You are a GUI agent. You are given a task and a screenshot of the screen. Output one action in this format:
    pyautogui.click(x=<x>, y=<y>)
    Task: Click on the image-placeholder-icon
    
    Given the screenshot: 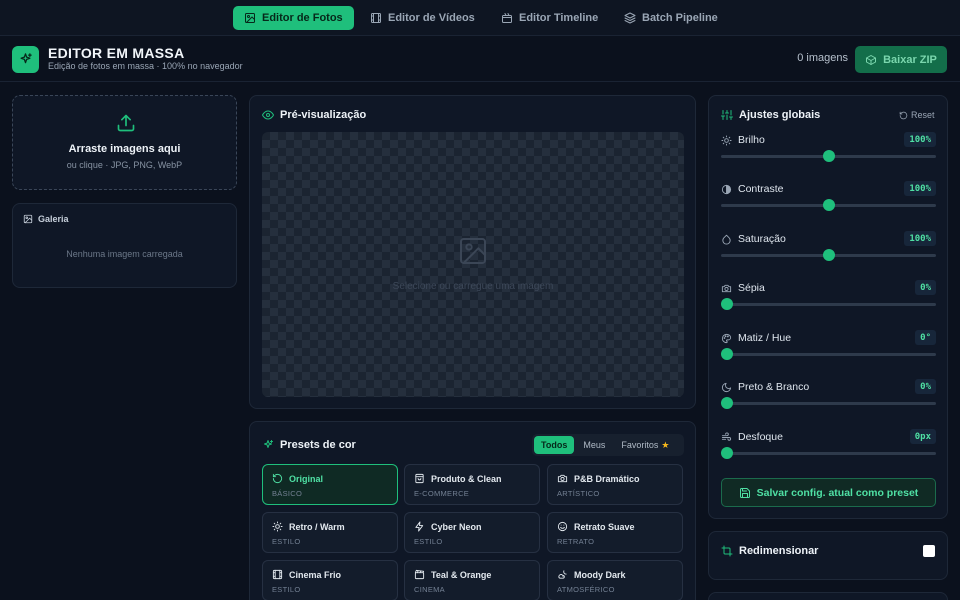 What is the action you would take?
    pyautogui.click(x=473, y=251)
    